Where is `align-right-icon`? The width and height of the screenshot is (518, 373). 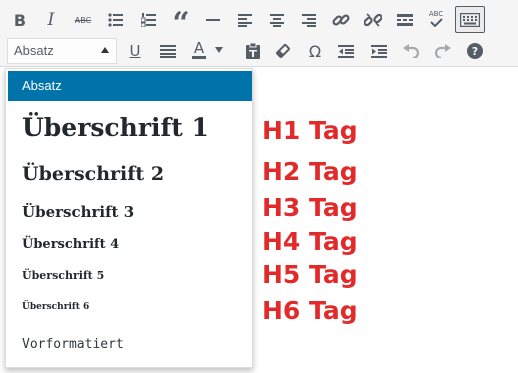 align-right-icon is located at coordinates (309, 20).